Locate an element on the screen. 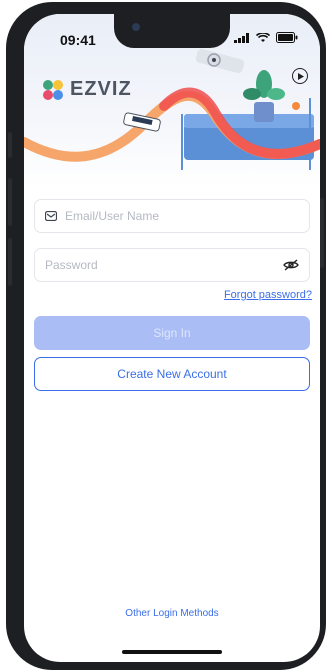 The width and height of the screenshot is (332, 672). status-time: 09:41 is located at coordinates (78, 40).